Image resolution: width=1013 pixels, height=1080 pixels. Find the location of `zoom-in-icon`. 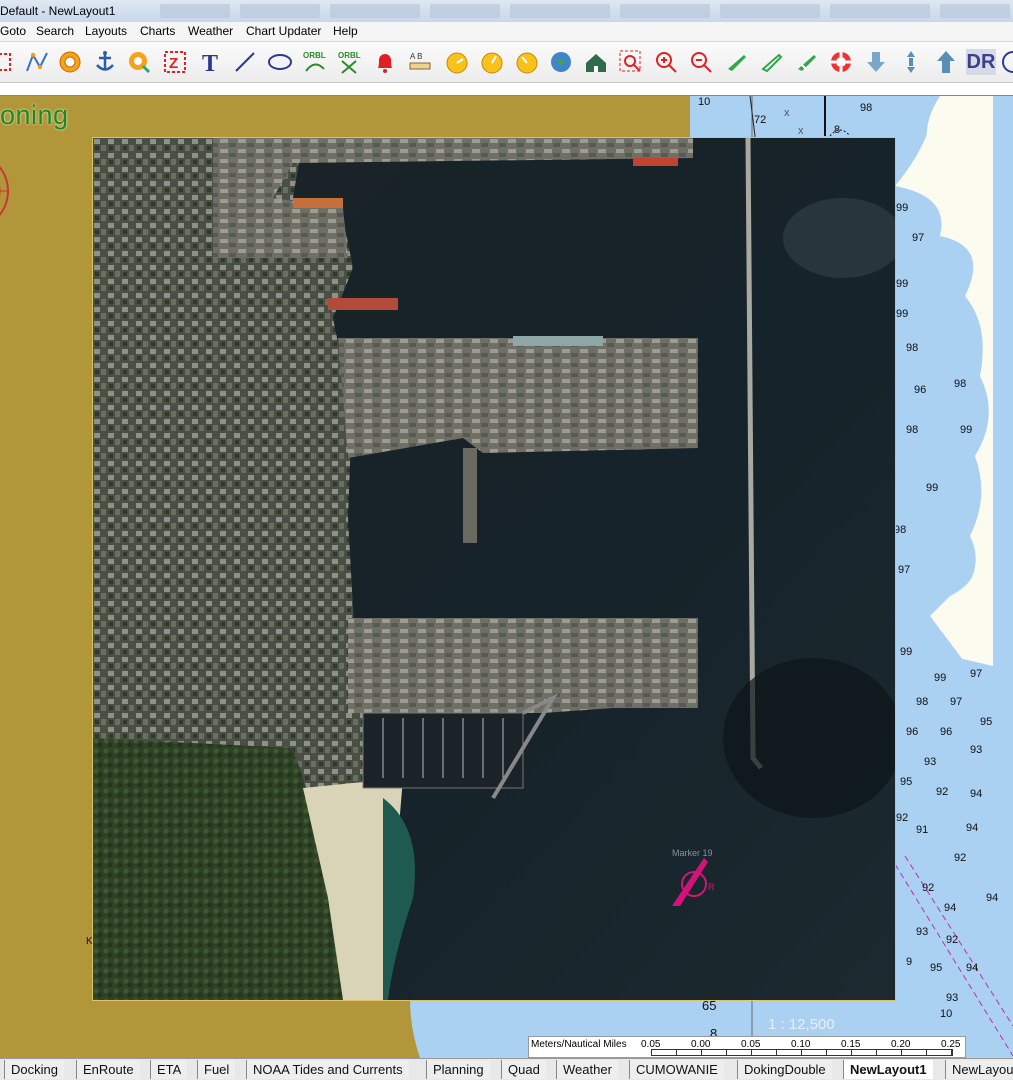

zoom-in-icon is located at coordinates (666, 62).